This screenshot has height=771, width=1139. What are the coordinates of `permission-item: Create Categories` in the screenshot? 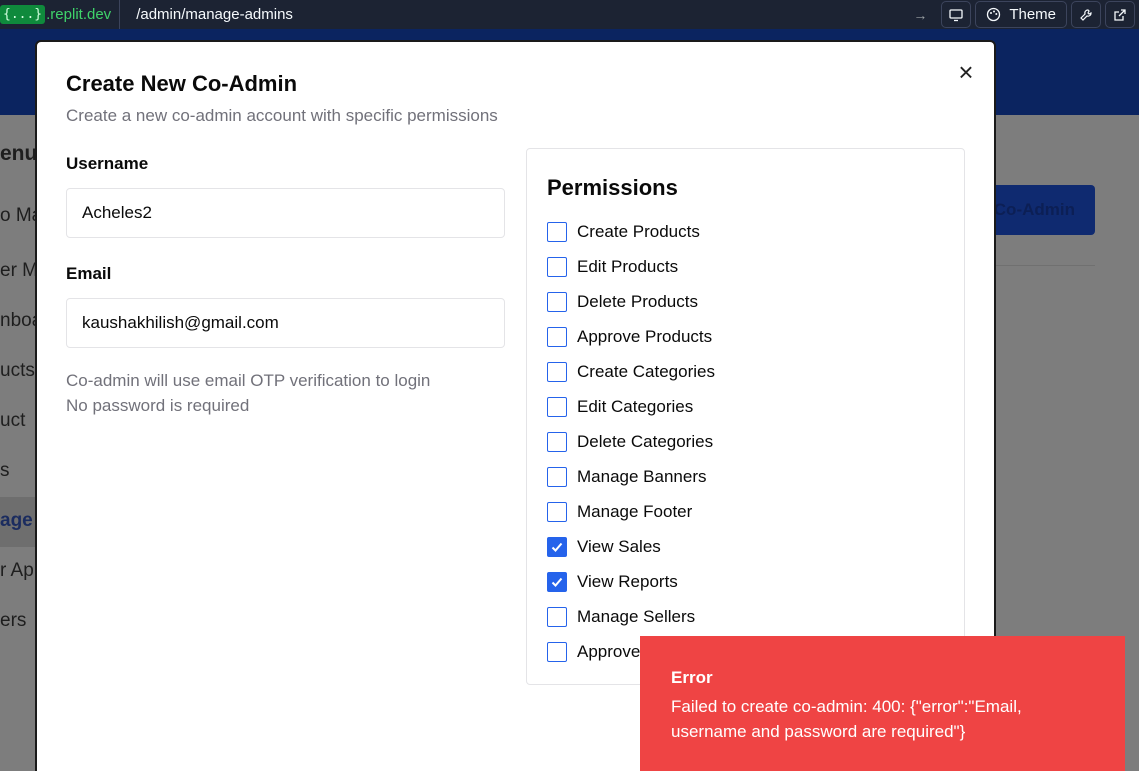 It's located at (631, 372).